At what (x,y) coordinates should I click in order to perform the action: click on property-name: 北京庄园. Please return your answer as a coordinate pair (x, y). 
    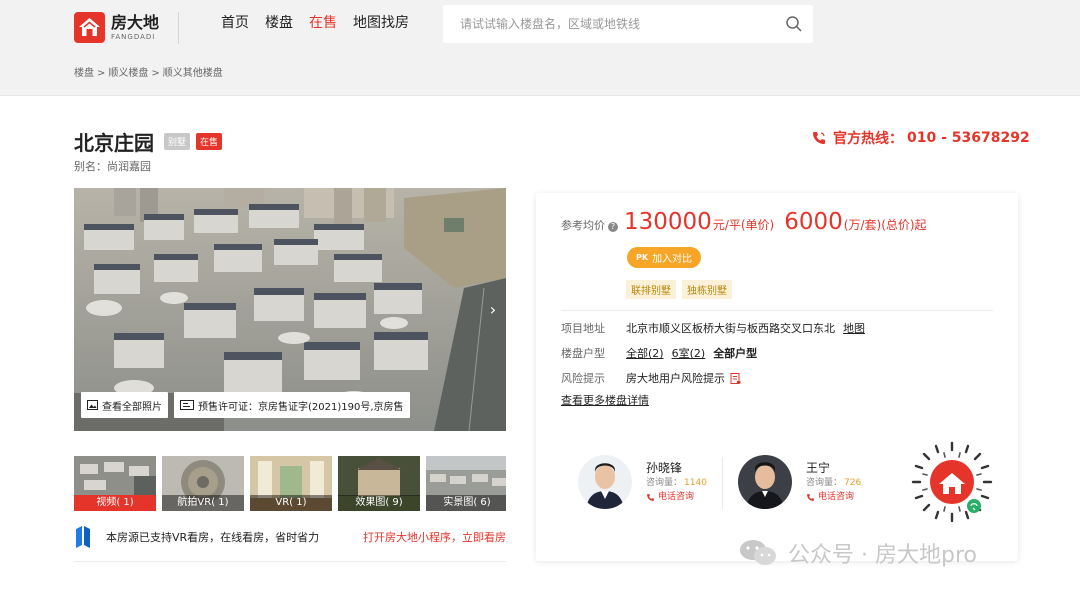
    Looking at the image, I should click on (114, 143).